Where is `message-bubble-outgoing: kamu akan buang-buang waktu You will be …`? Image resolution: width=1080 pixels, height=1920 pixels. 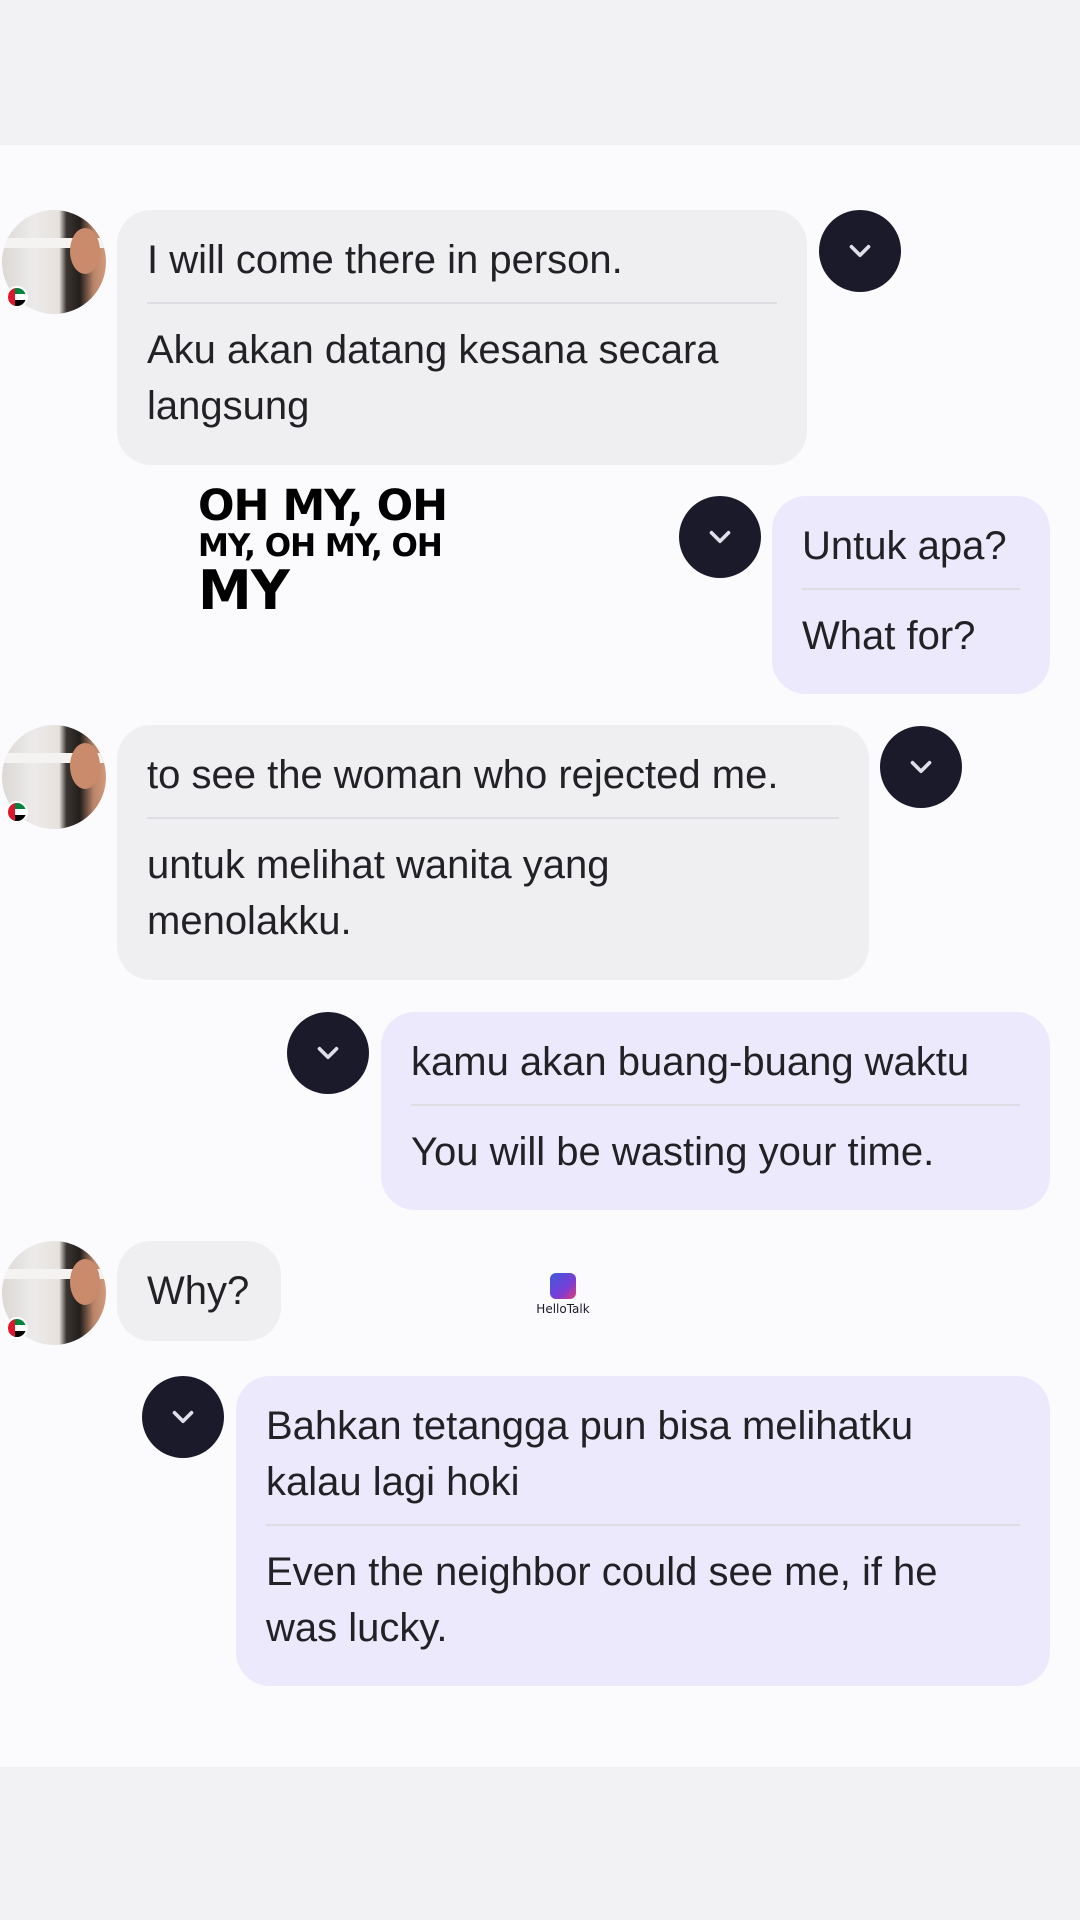 message-bubble-outgoing: kamu akan buang-buang waktu You will be … is located at coordinates (715, 1111).